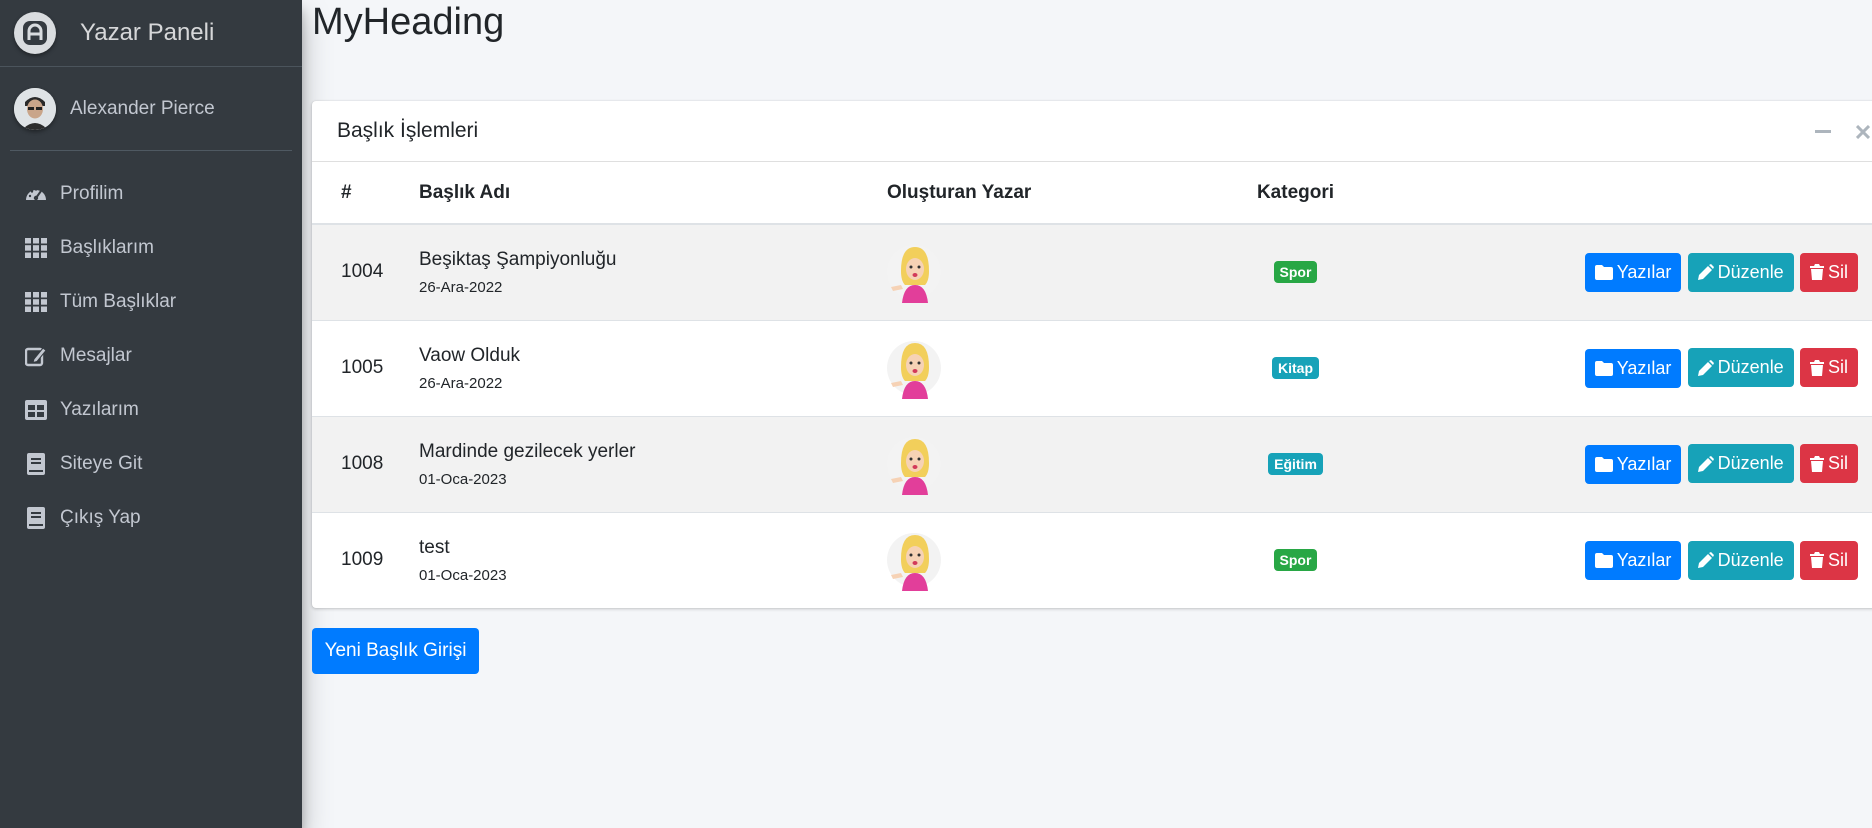 Image resolution: width=1872 pixels, height=828 pixels. What do you see at coordinates (151, 194) in the screenshot?
I see `sidebar-item-profilim: Profilim` at bounding box center [151, 194].